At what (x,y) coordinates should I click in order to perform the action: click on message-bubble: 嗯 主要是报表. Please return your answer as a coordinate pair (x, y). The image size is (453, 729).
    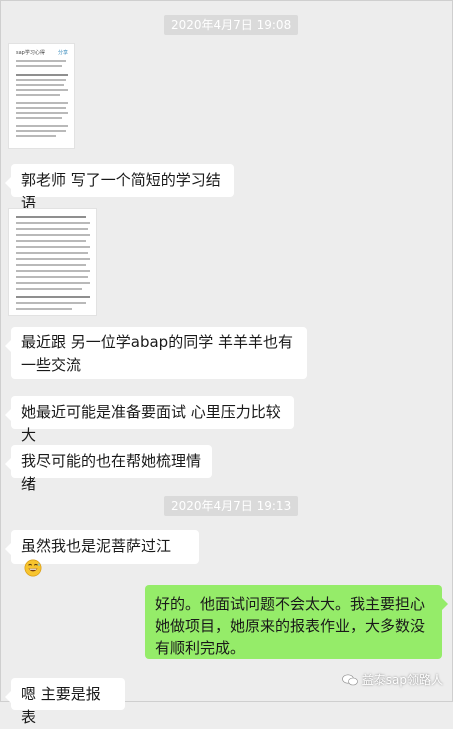
    Looking at the image, I should click on (65, 702).